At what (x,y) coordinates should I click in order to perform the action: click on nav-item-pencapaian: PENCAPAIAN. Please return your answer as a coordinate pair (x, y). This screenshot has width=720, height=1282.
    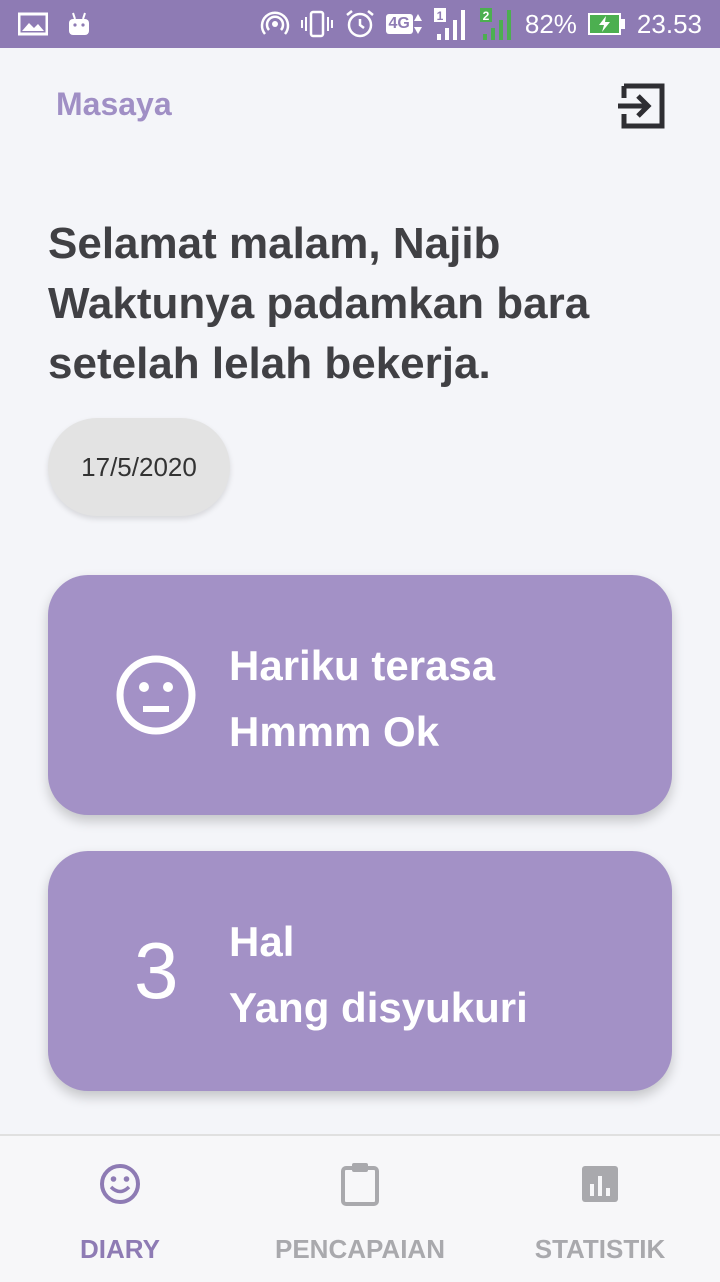
    Looking at the image, I should click on (360, 1209).